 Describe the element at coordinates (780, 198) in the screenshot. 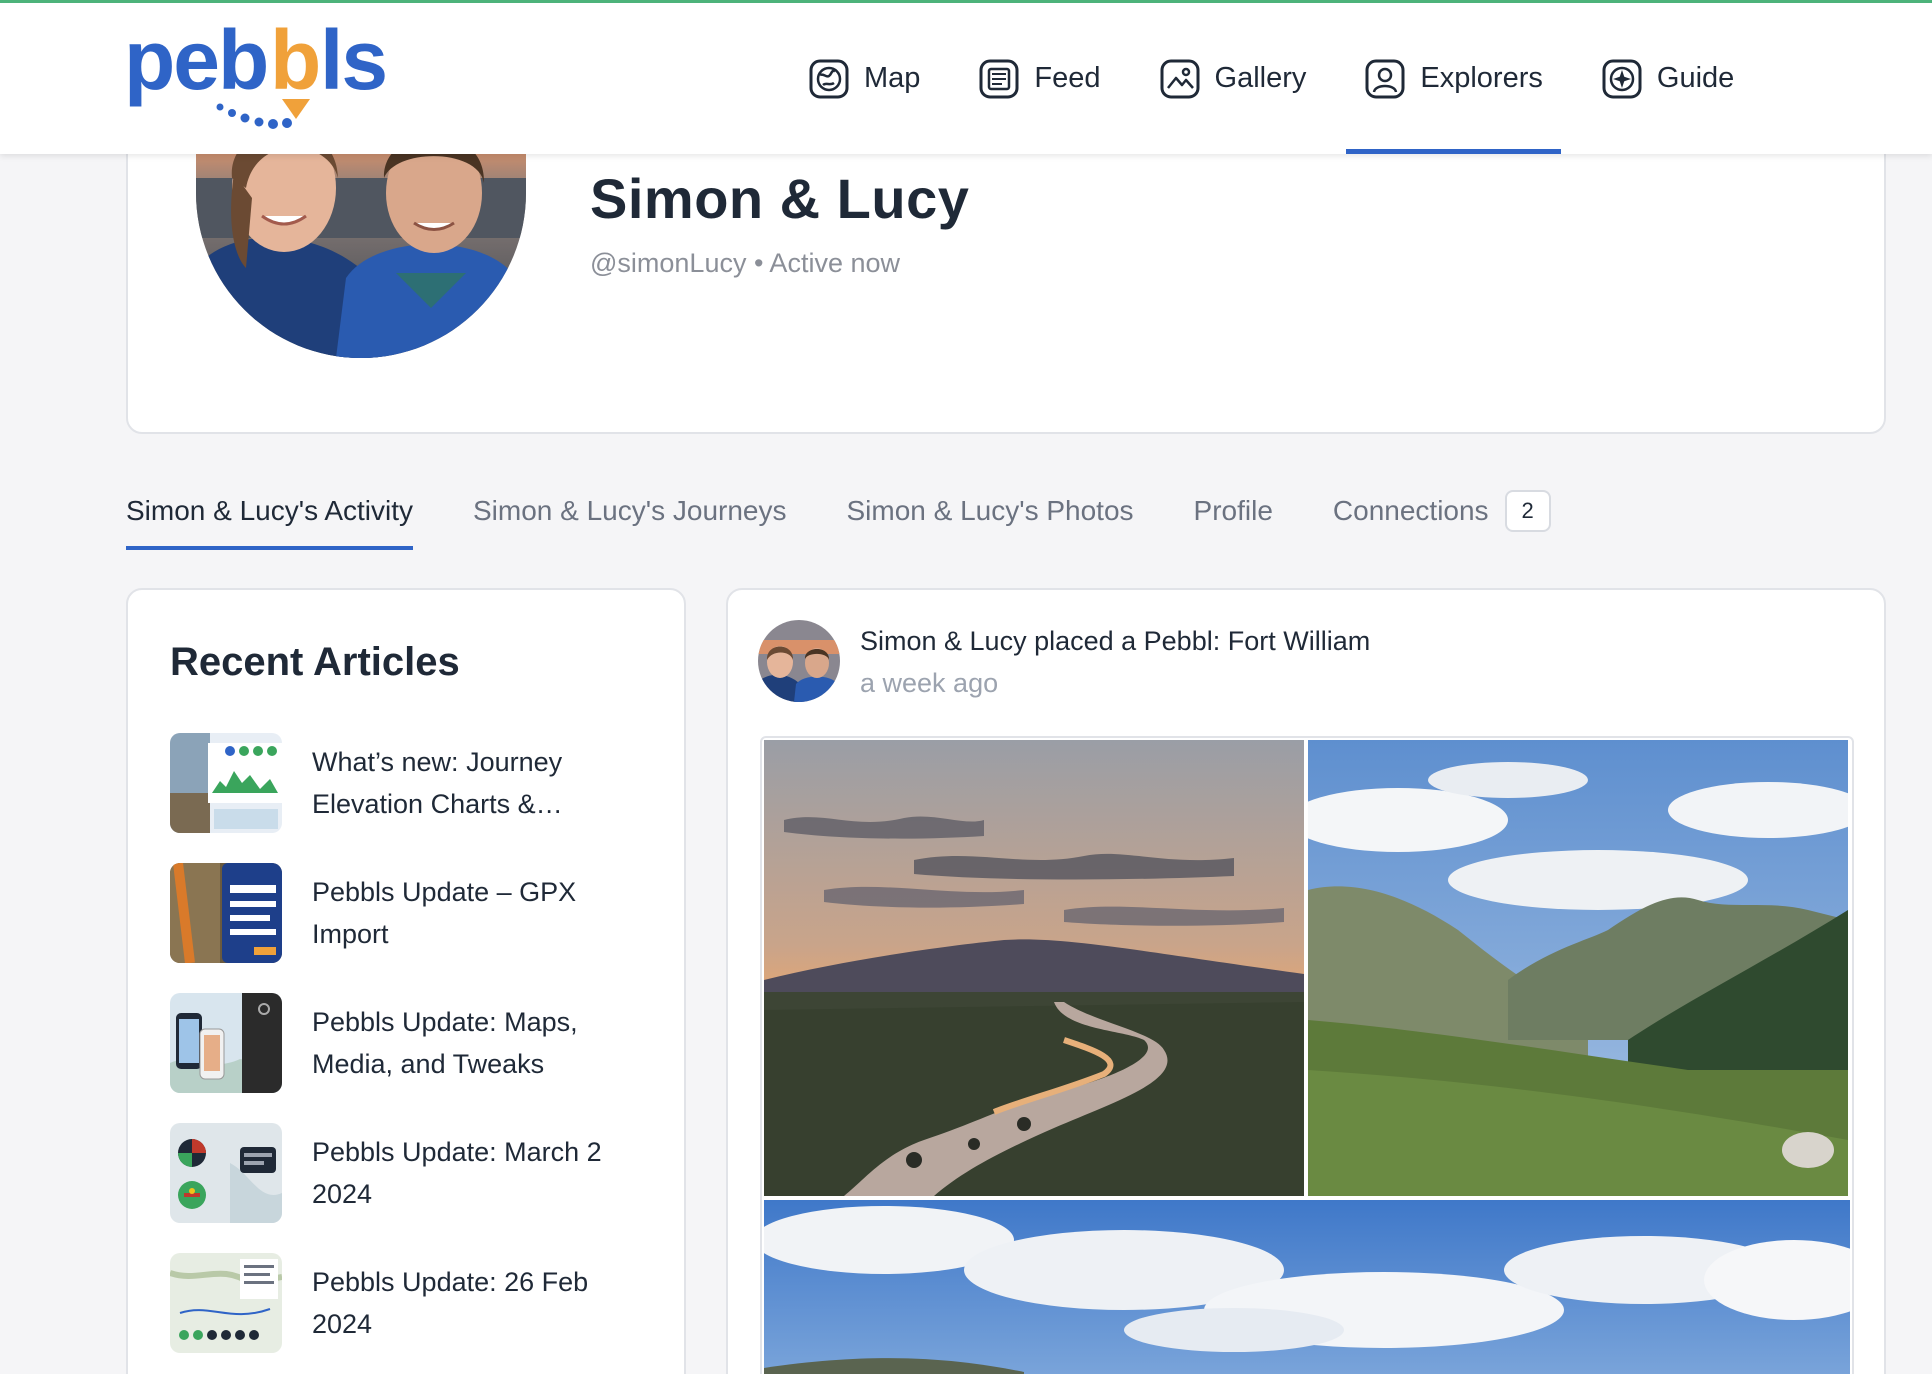

I see `profile-name: Simon & Lucy` at that location.